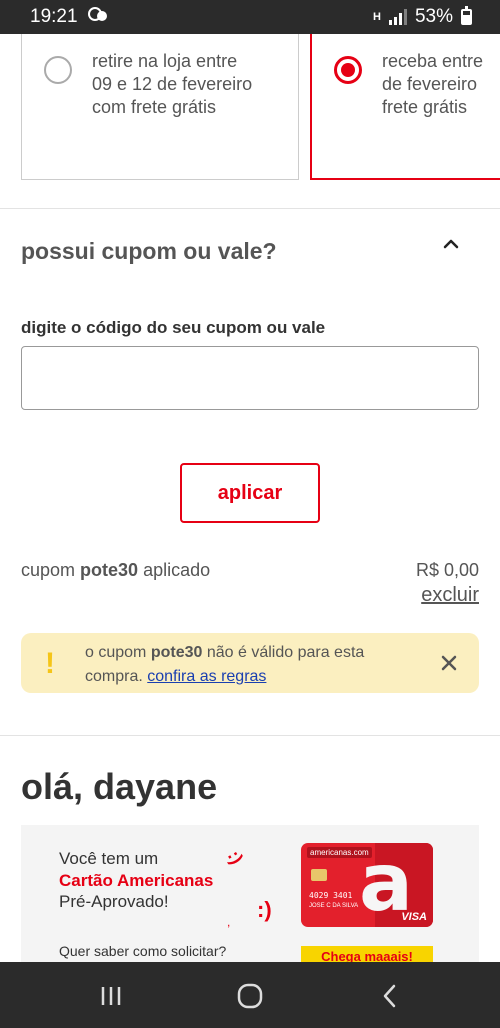  What do you see at coordinates (250, 493) in the screenshot?
I see `apply-coupon-button: aplicar` at bounding box center [250, 493].